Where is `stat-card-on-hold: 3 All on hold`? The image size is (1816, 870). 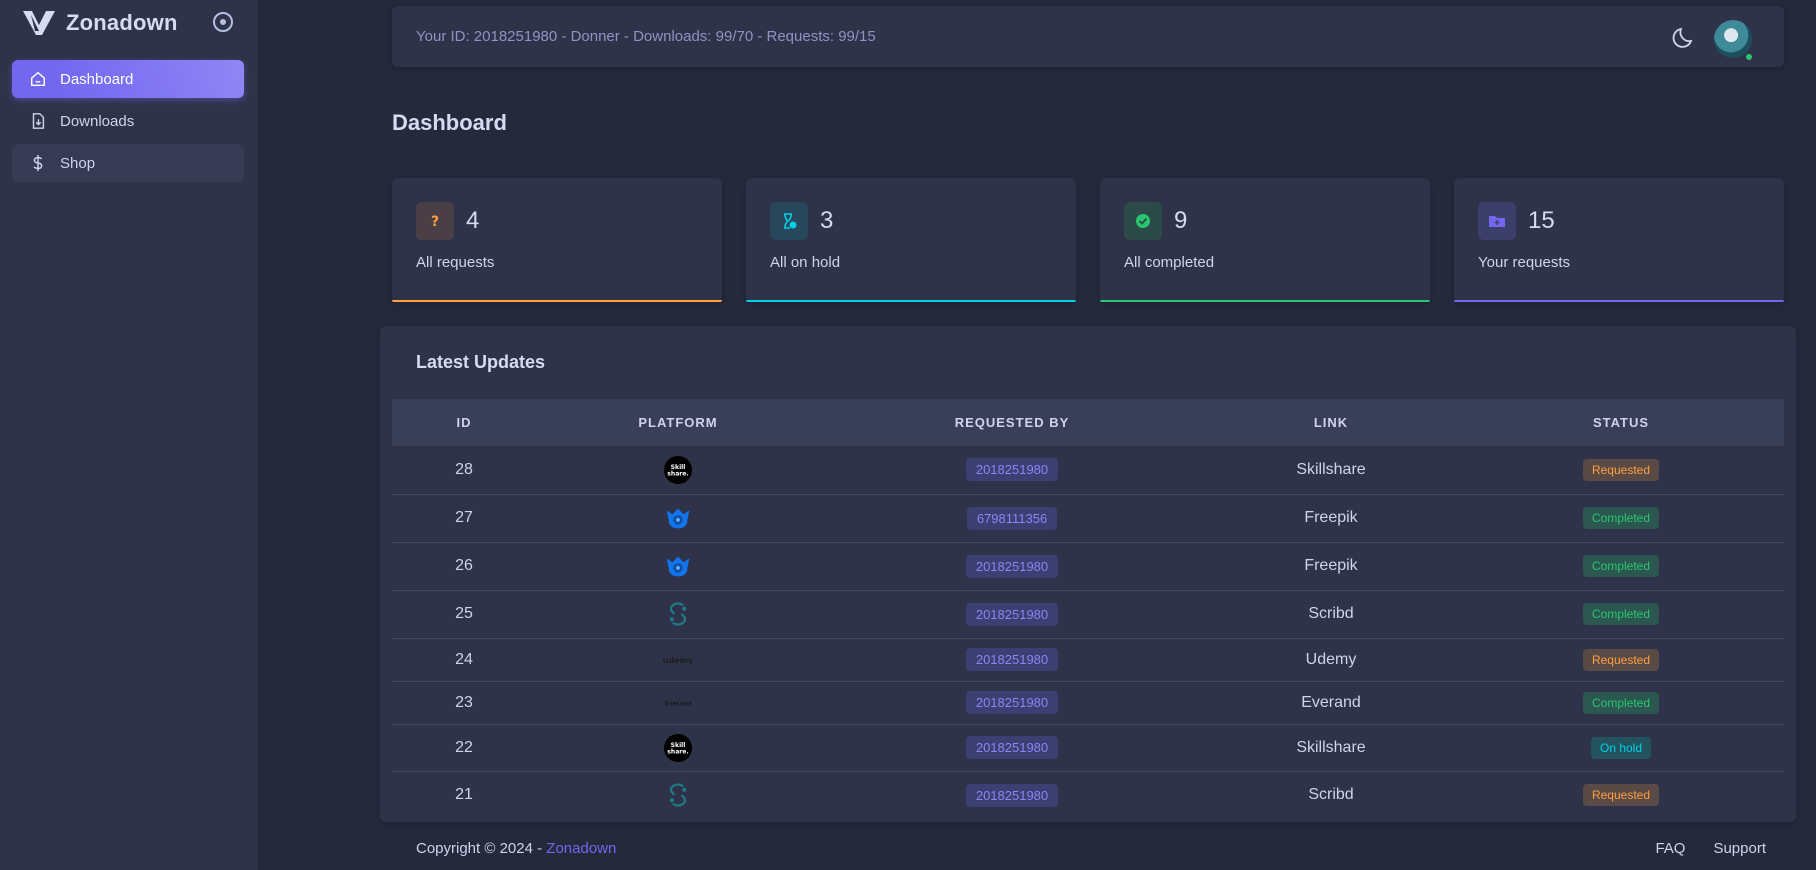
stat-card-on-hold: 3 All on hold is located at coordinates (911, 240).